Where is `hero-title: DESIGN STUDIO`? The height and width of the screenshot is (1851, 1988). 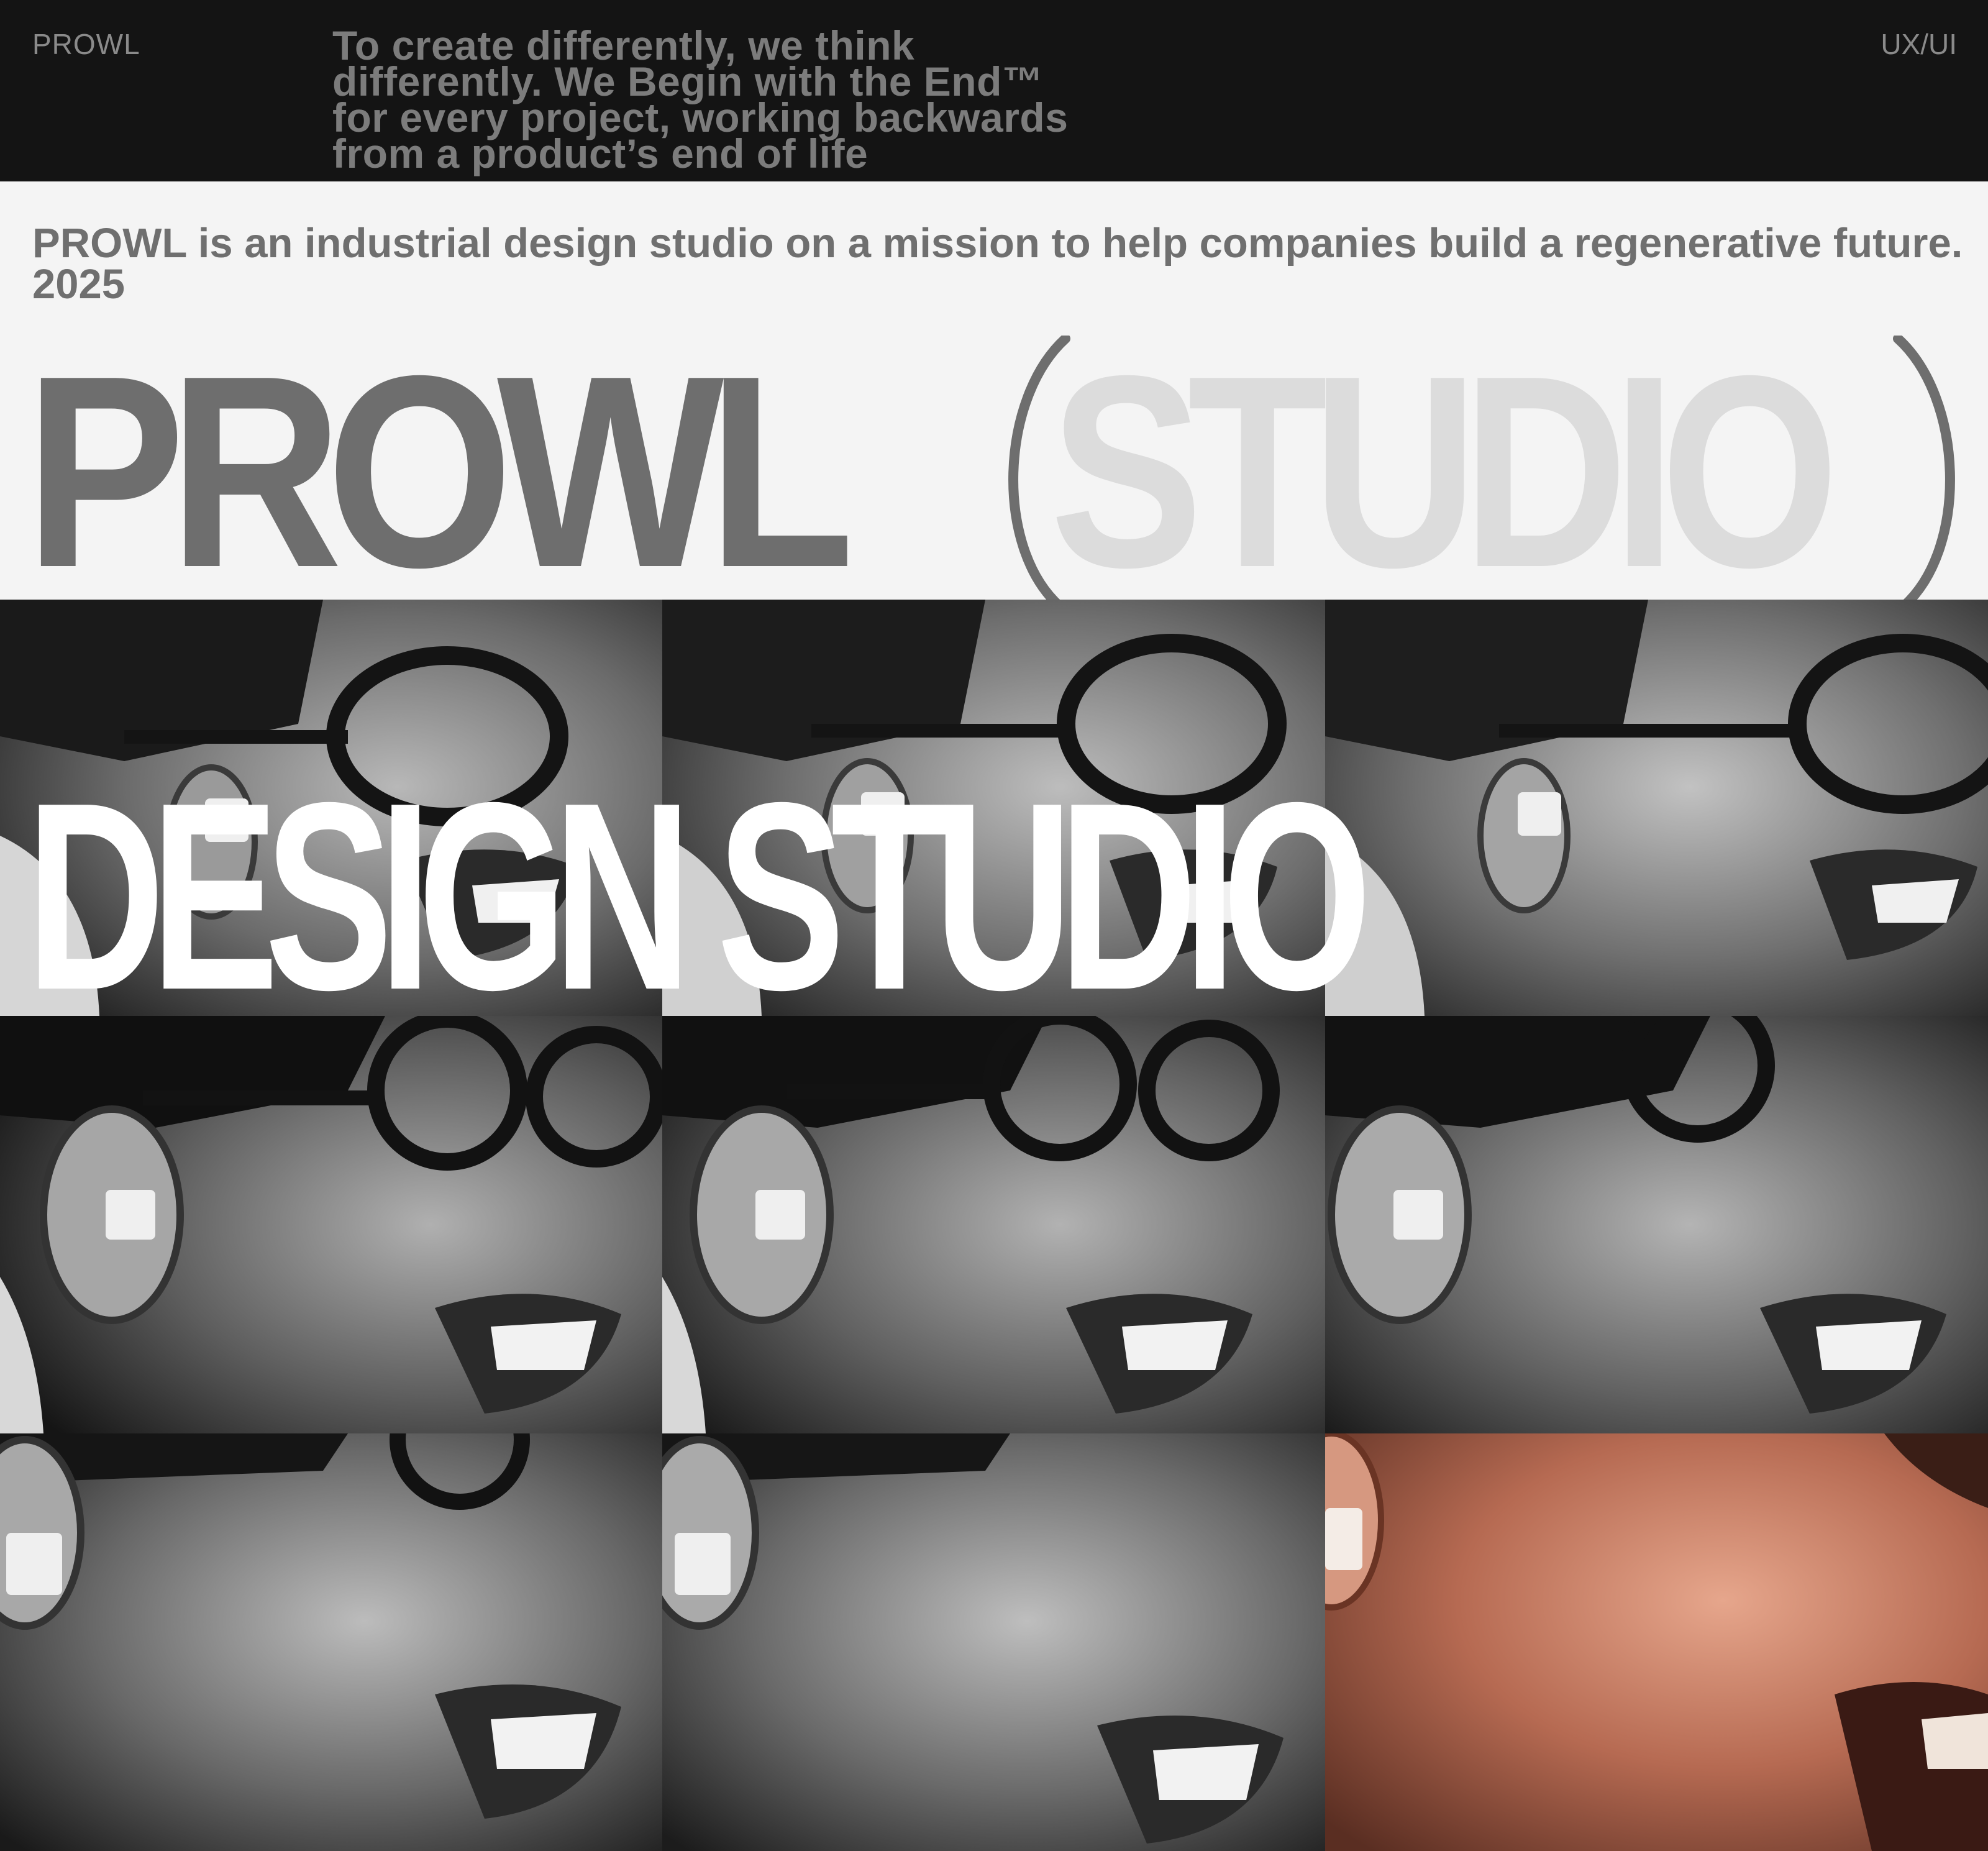
hero-title: DESIGN STUDIO is located at coordinates (699, 897).